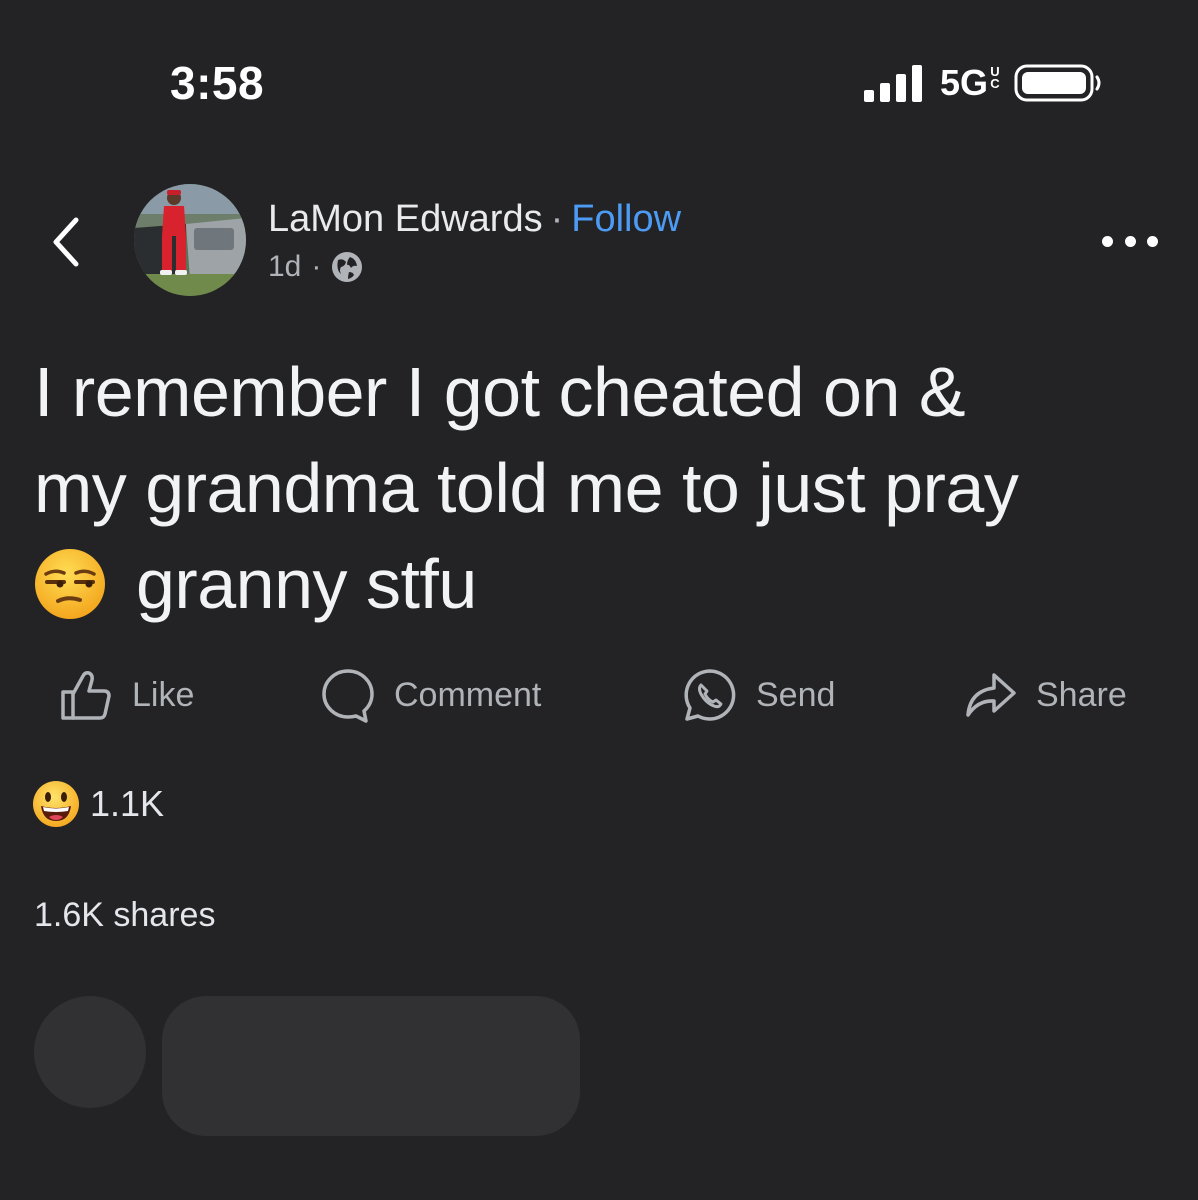 The width and height of the screenshot is (1198, 1200). What do you see at coordinates (526, 488) in the screenshot?
I see `post-text-line: my grandma told me to just pray` at bounding box center [526, 488].